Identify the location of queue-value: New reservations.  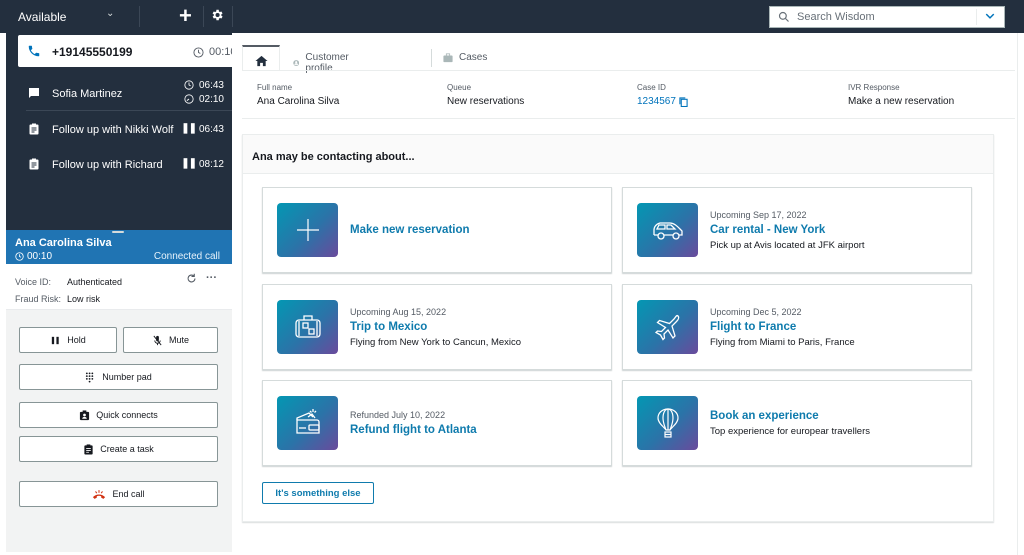
(486, 101).